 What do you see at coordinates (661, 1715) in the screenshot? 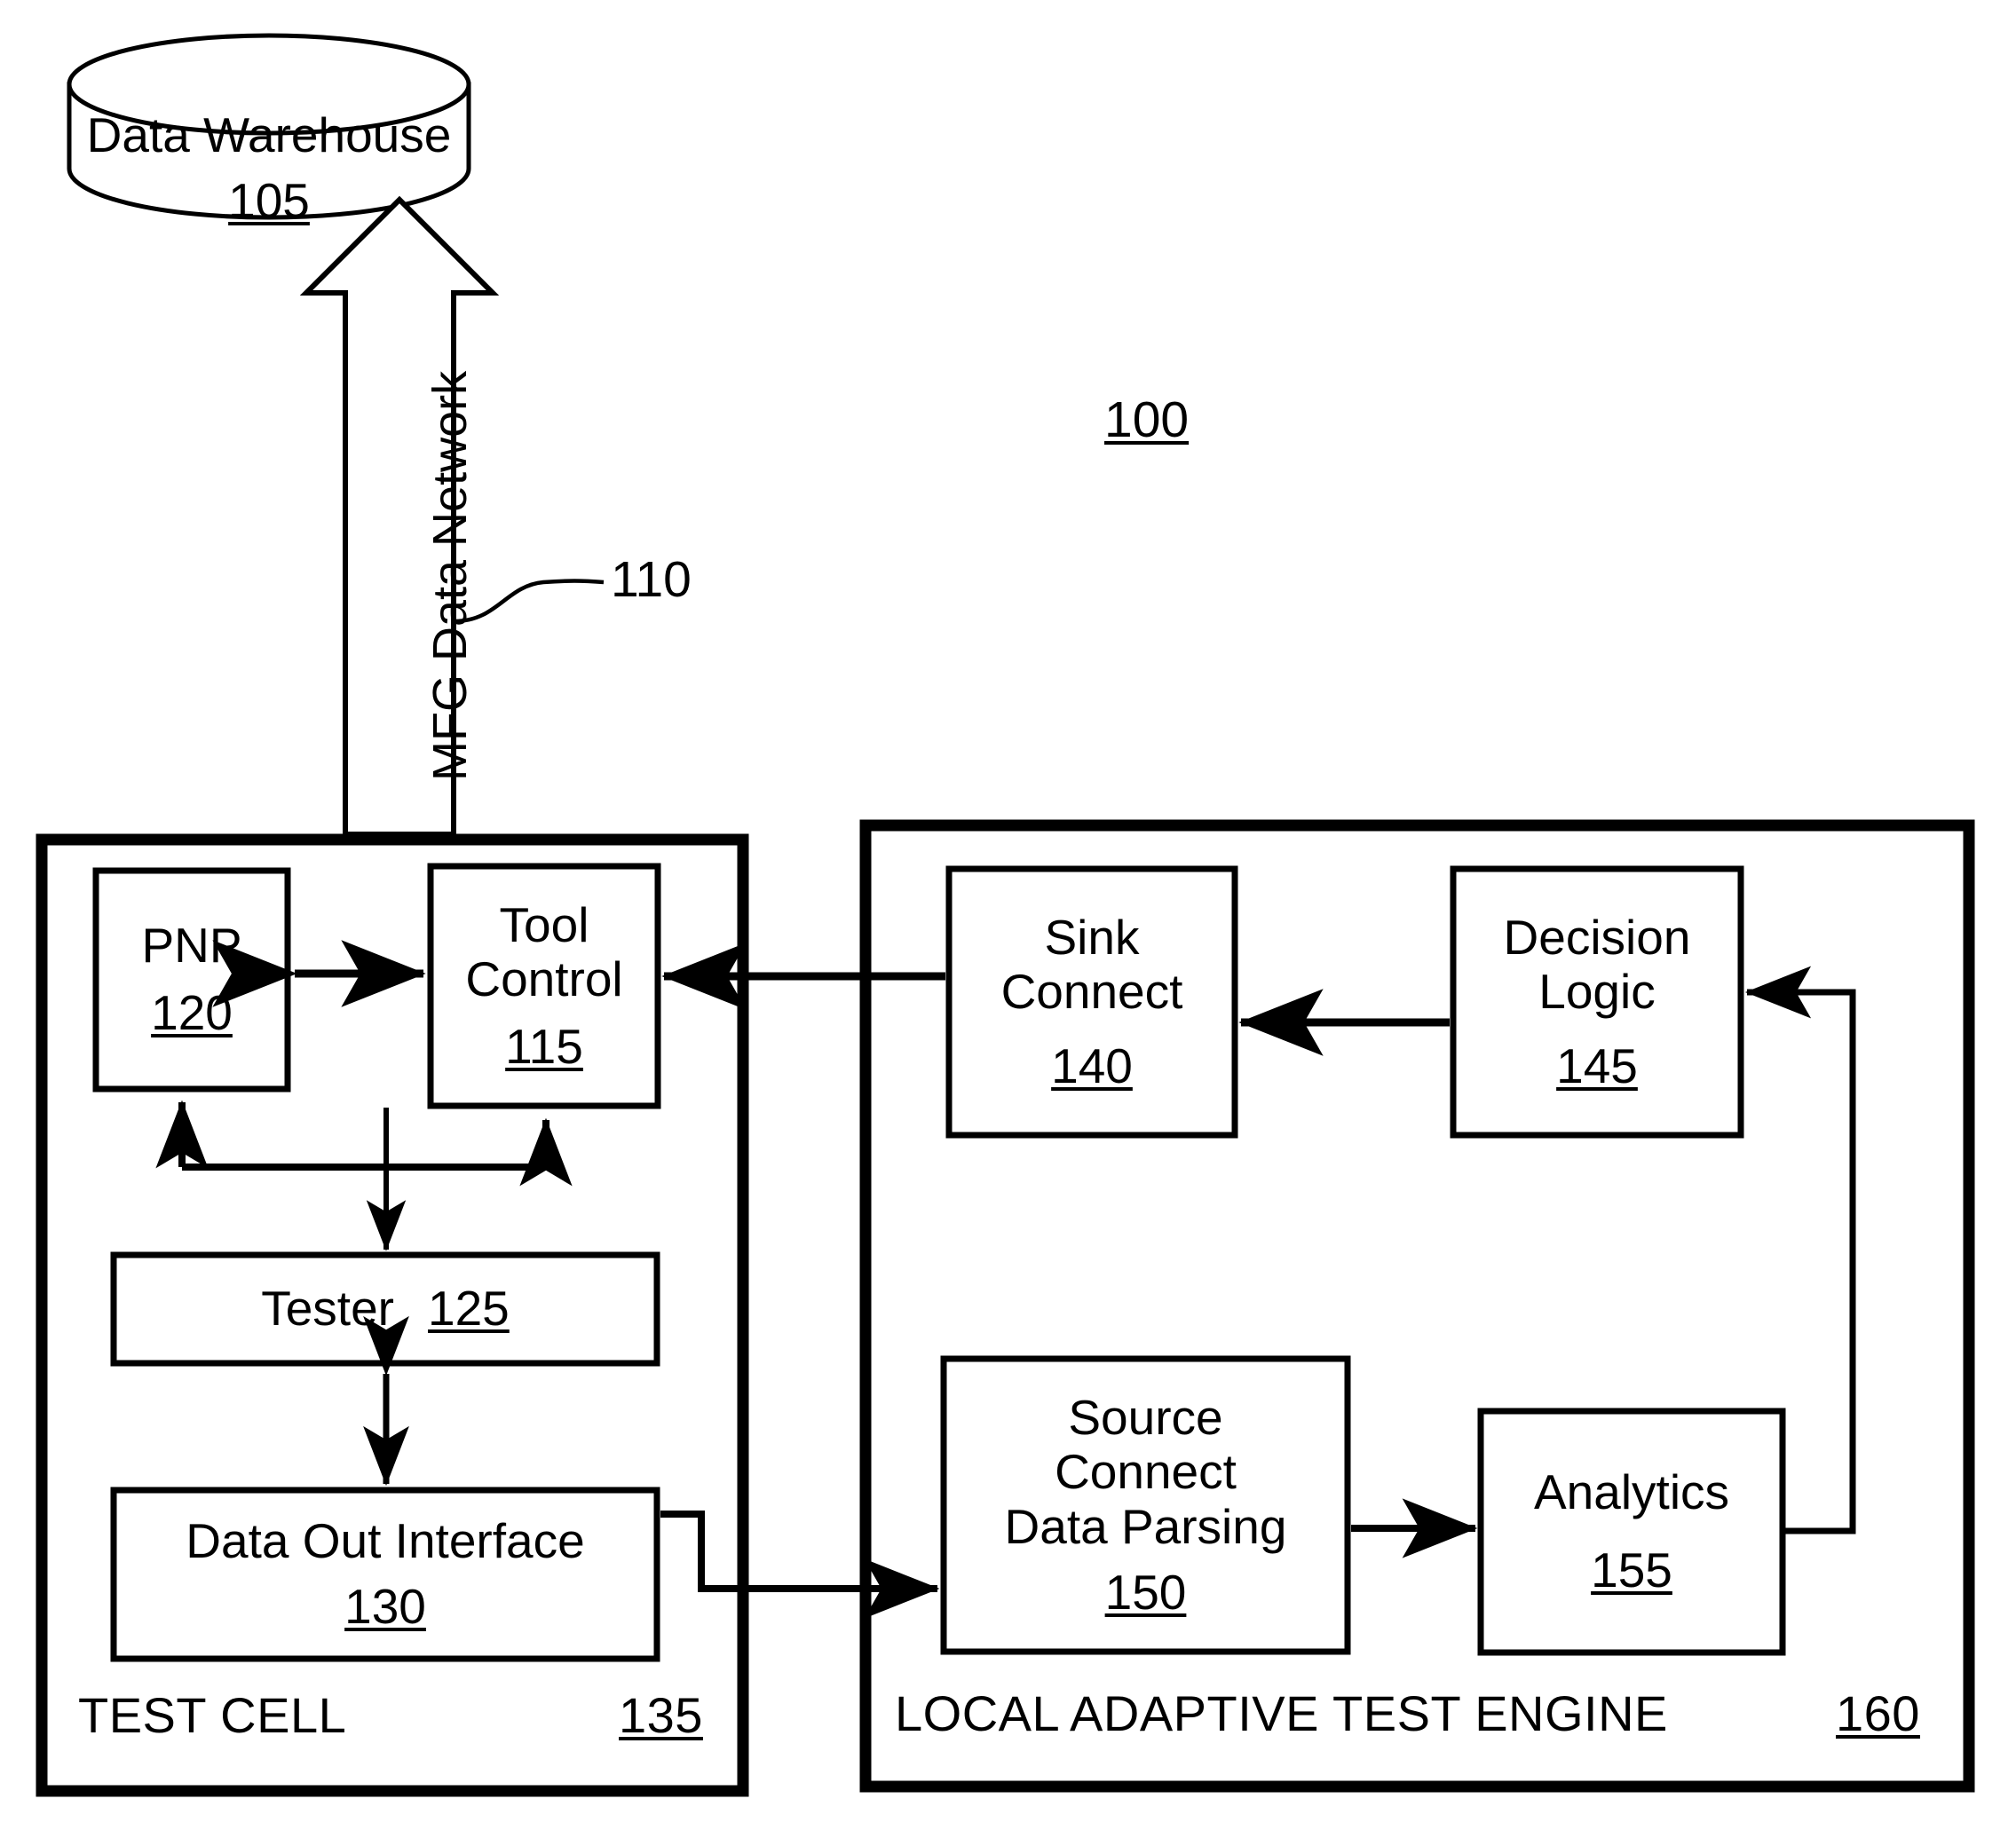
I see `test-cell-ref: 135` at bounding box center [661, 1715].